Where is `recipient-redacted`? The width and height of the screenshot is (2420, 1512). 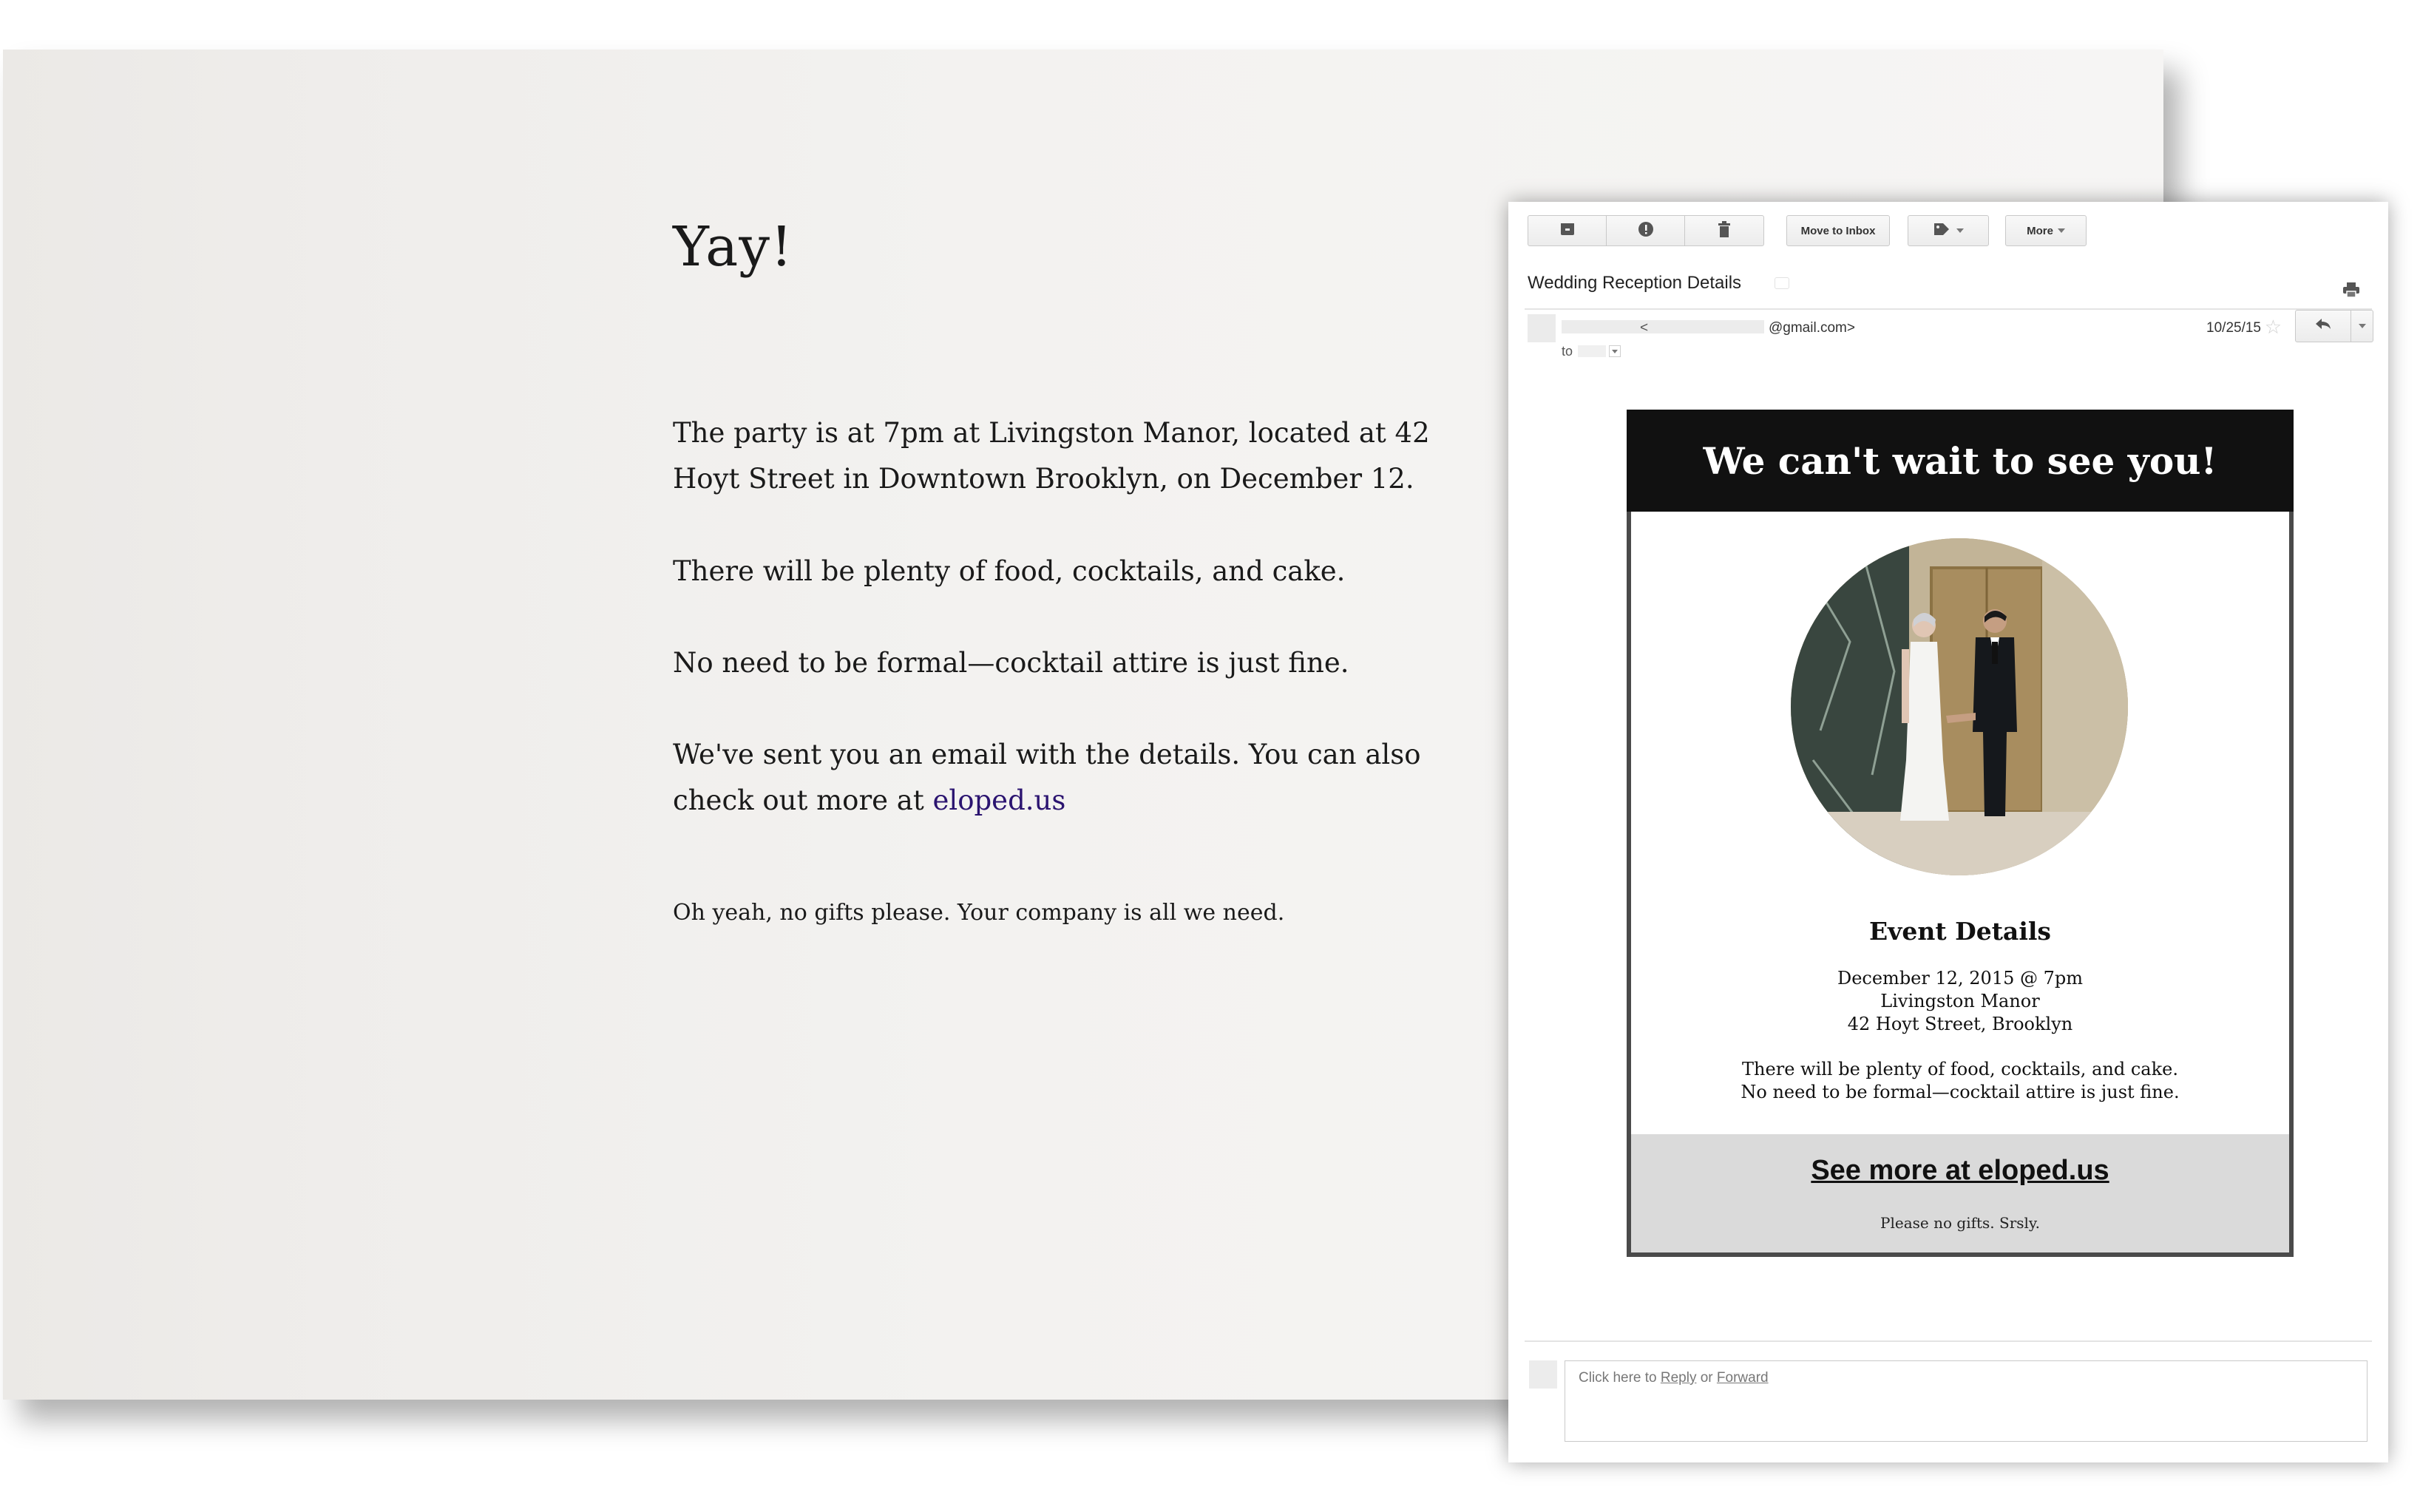
recipient-redacted is located at coordinates (1592, 351).